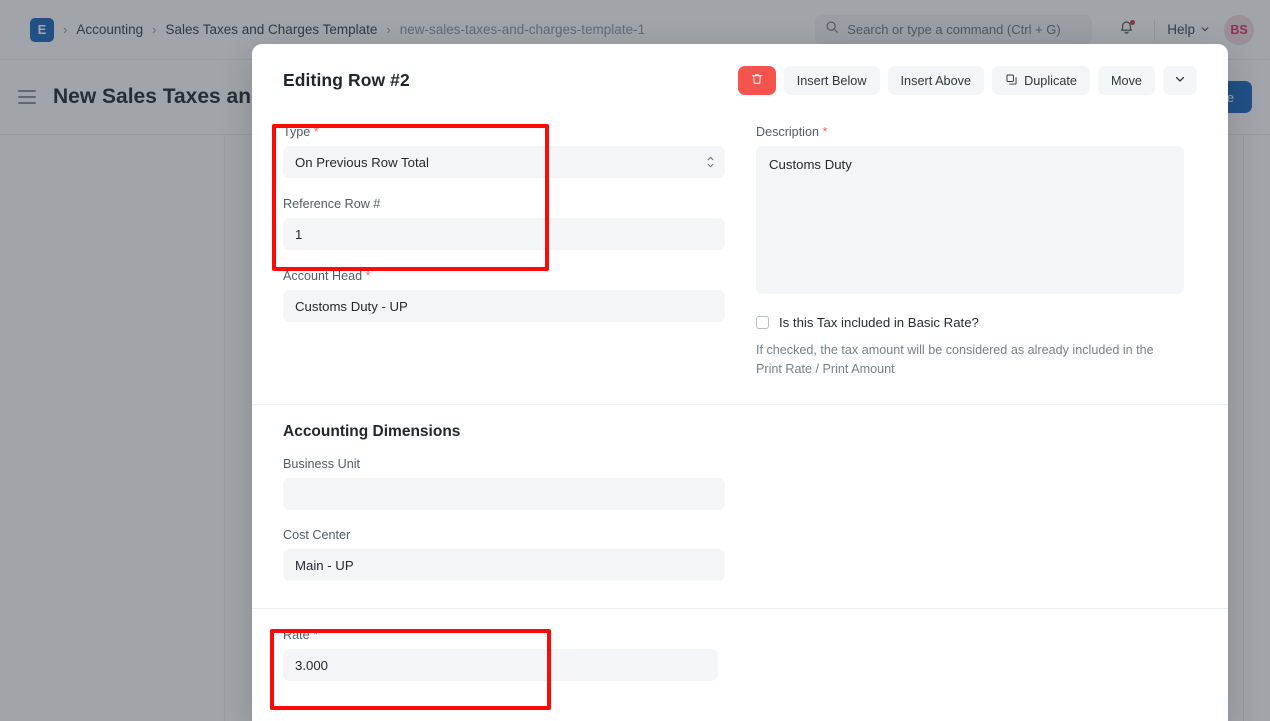  Describe the element at coordinates (504, 306) in the screenshot. I see `account-head-input: Customs Duty - UP` at that location.